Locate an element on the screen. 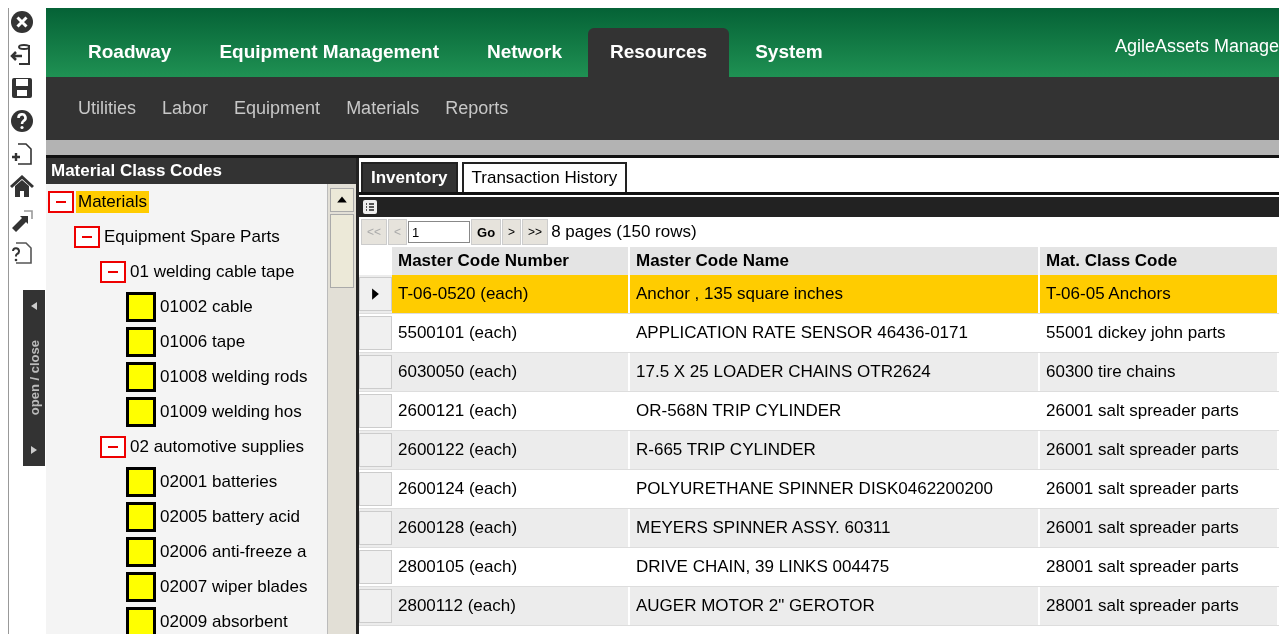  tree-item: 02007 wiper blades is located at coordinates (234, 586).